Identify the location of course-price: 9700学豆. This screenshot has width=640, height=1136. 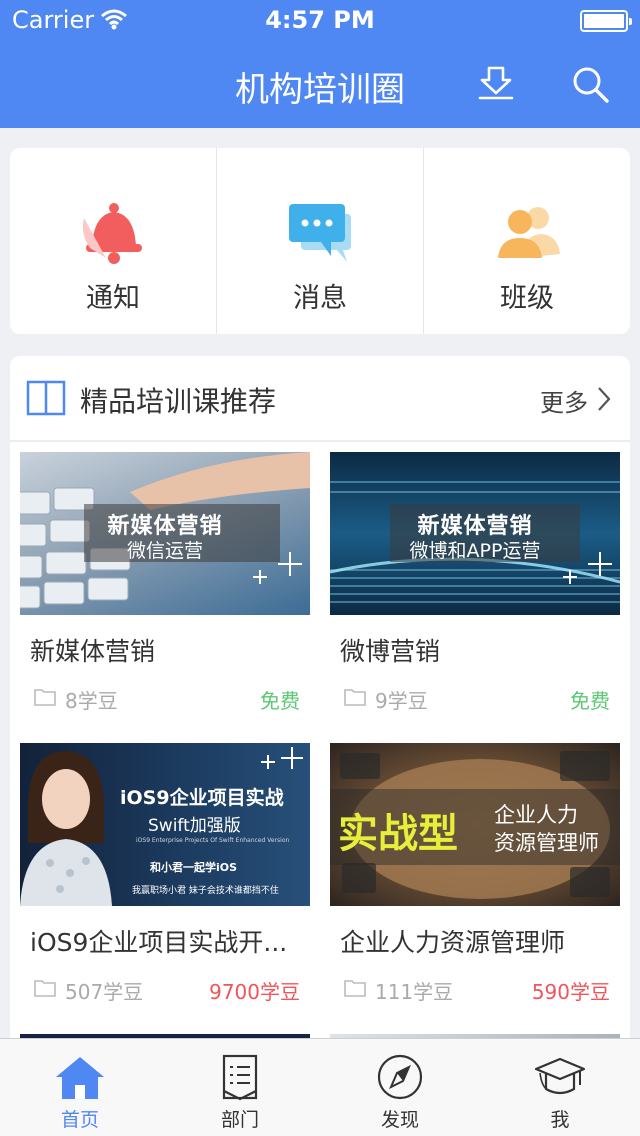
(254, 992).